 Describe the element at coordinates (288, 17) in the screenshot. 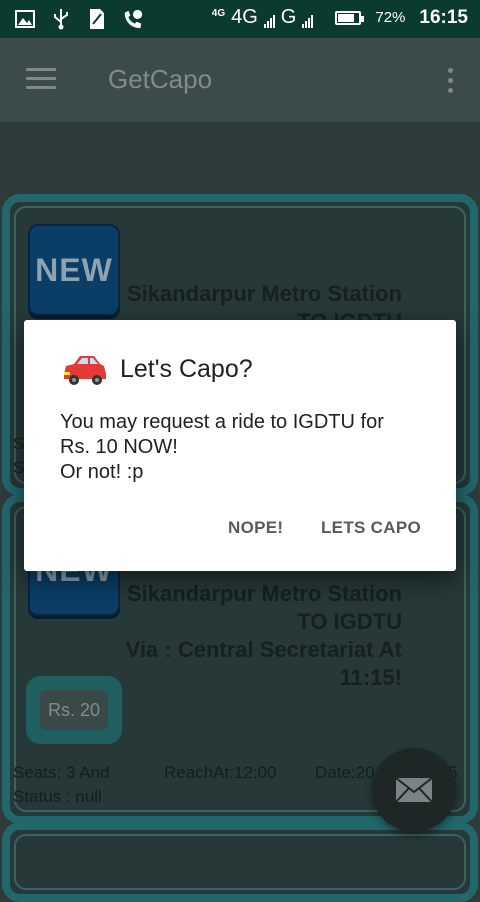

I see `network-type-g: G` at that location.